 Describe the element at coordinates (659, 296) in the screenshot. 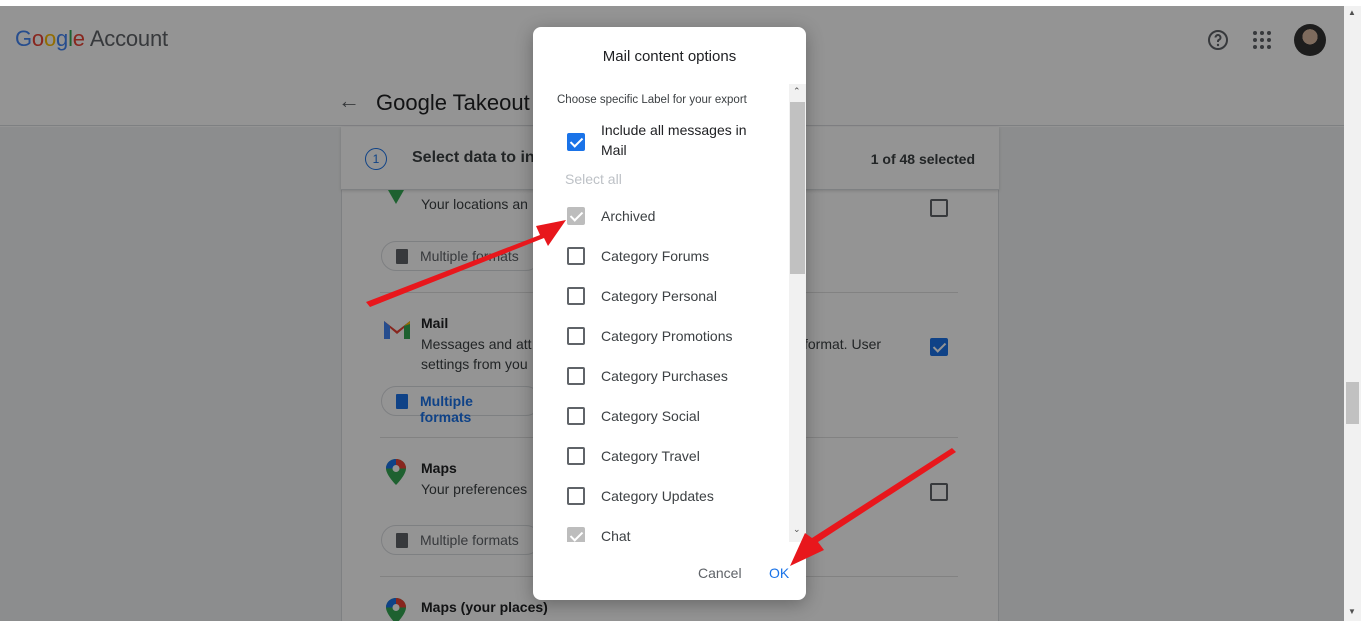

I see `label-text: Category Personal` at that location.